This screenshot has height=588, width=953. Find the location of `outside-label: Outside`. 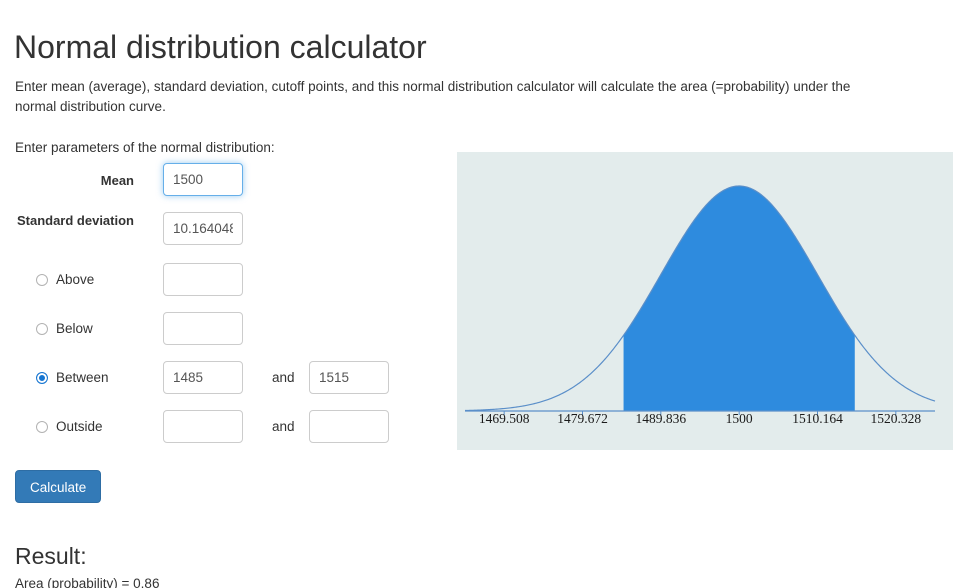

outside-label: Outside is located at coordinates (79, 426).